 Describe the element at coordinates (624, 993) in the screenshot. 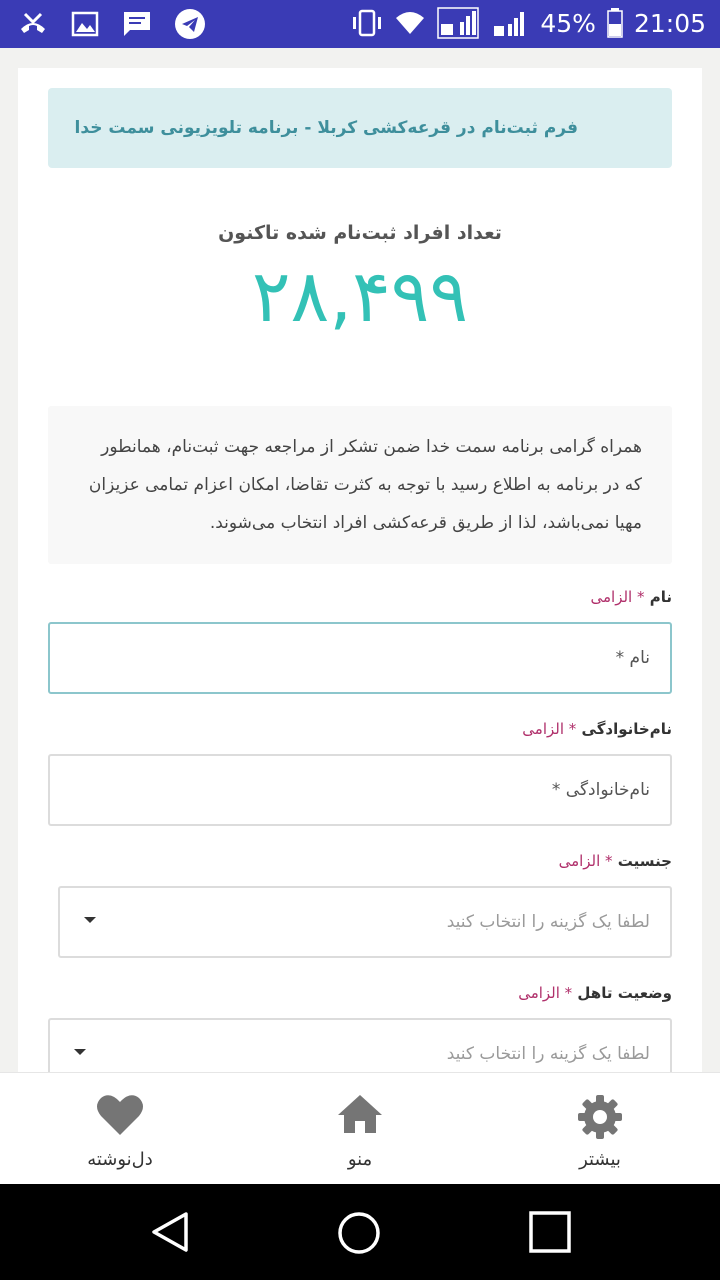

I see `marital-status-label-text: وضعیت تاهل` at that location.